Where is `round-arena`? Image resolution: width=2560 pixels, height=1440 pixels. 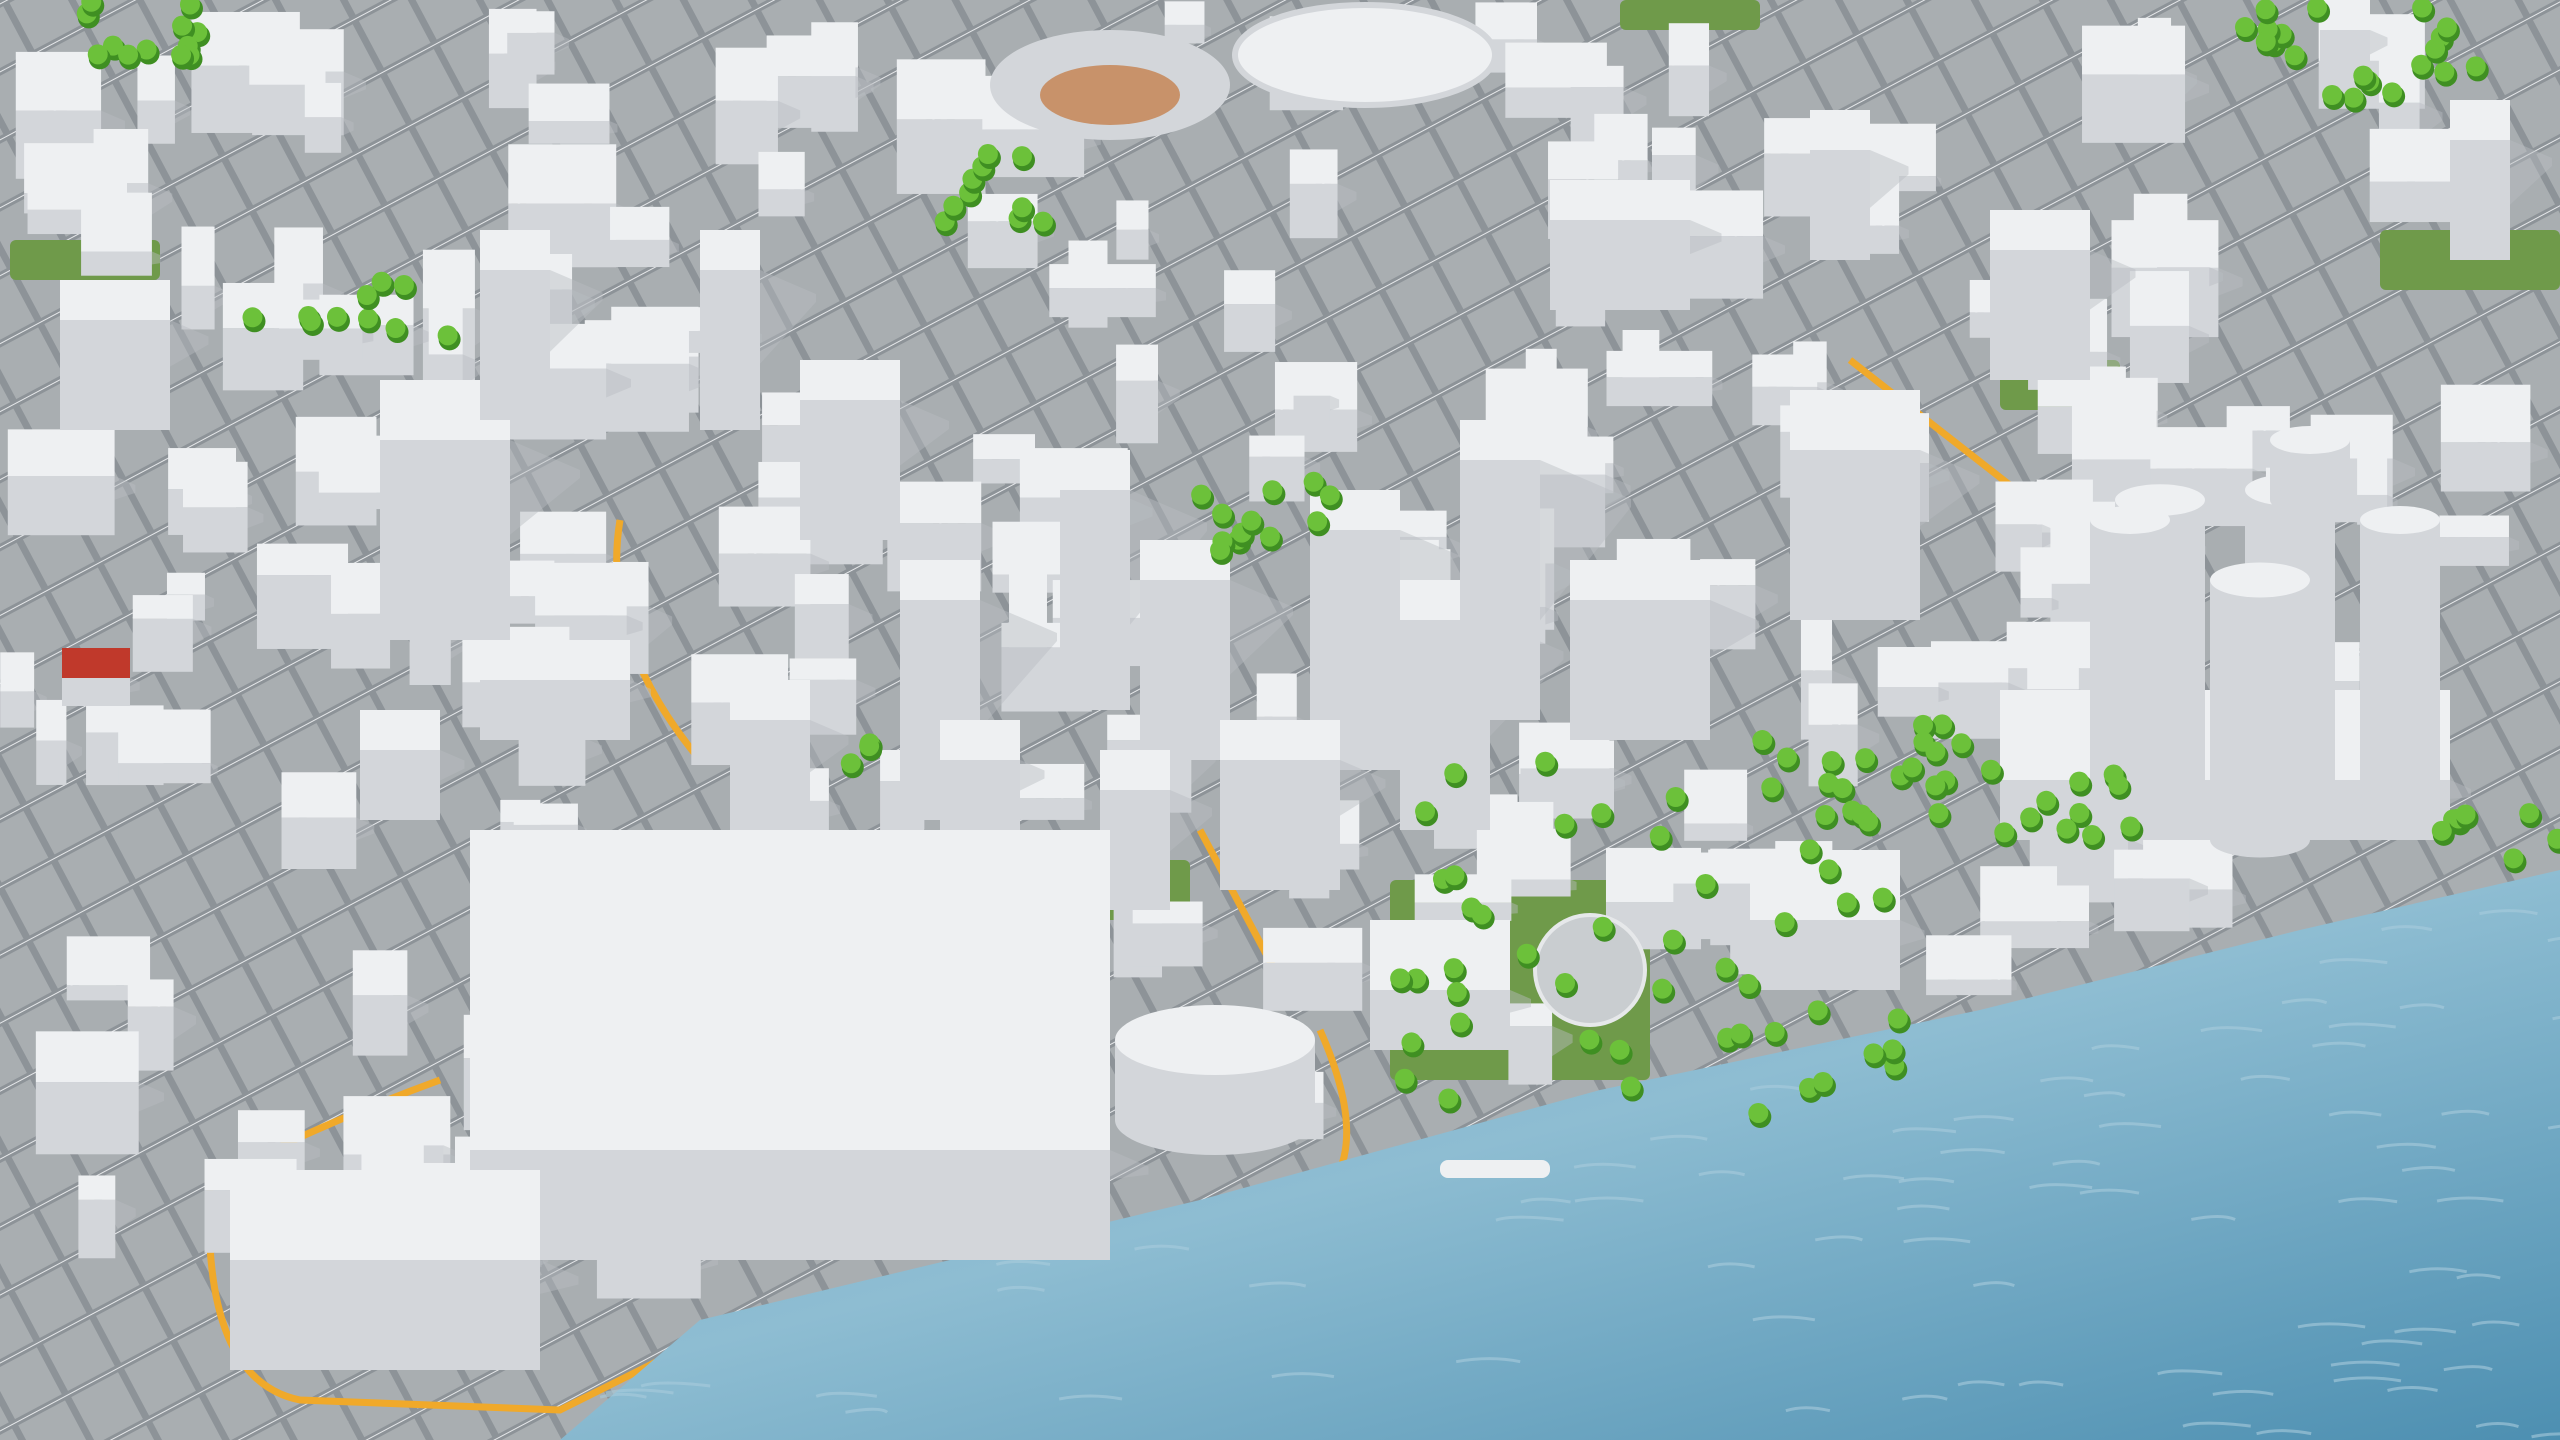
round-arena is located at coordinates (1215, 1080).